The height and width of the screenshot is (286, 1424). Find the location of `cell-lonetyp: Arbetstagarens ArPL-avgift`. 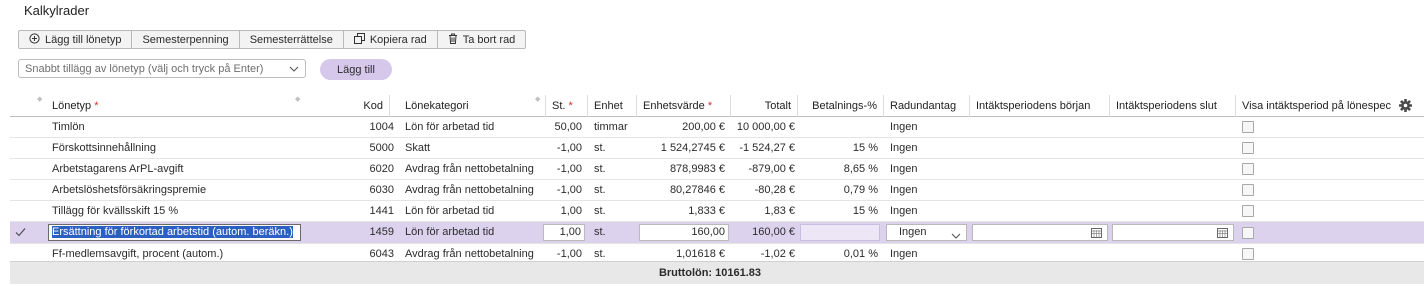

cell-lonetyp: Arbetstagarens ArPL-avgift is located at coordinates (118, 169).